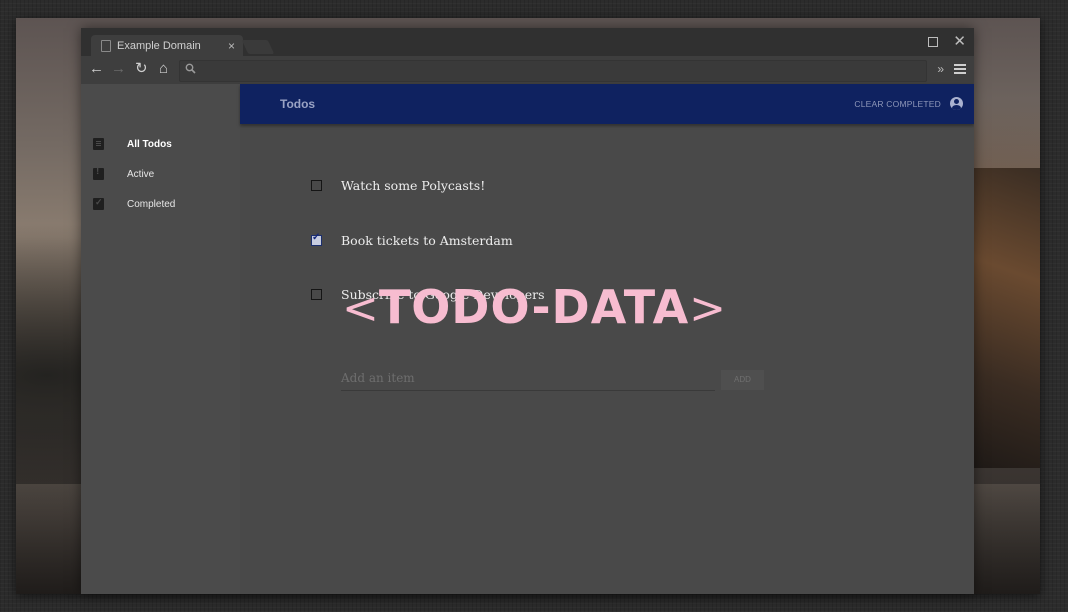 This screenshot has height=612, width=1068. What do you see at coordinates (527, 42) in the screenshot?
I see `title-bar: Example Domain × ✕` at bounding box center [527, 42].